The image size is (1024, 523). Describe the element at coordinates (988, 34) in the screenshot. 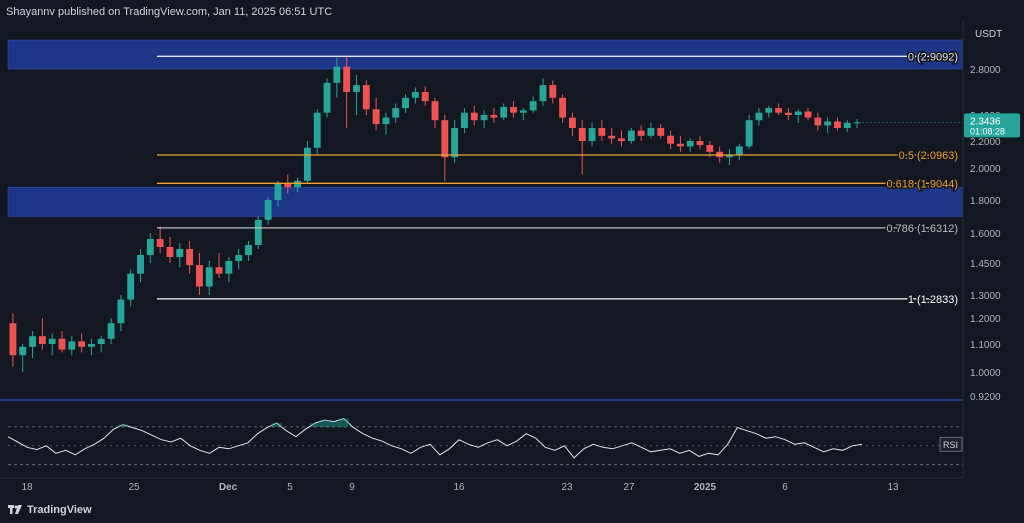

I see `currency-label: USDT` at that location.